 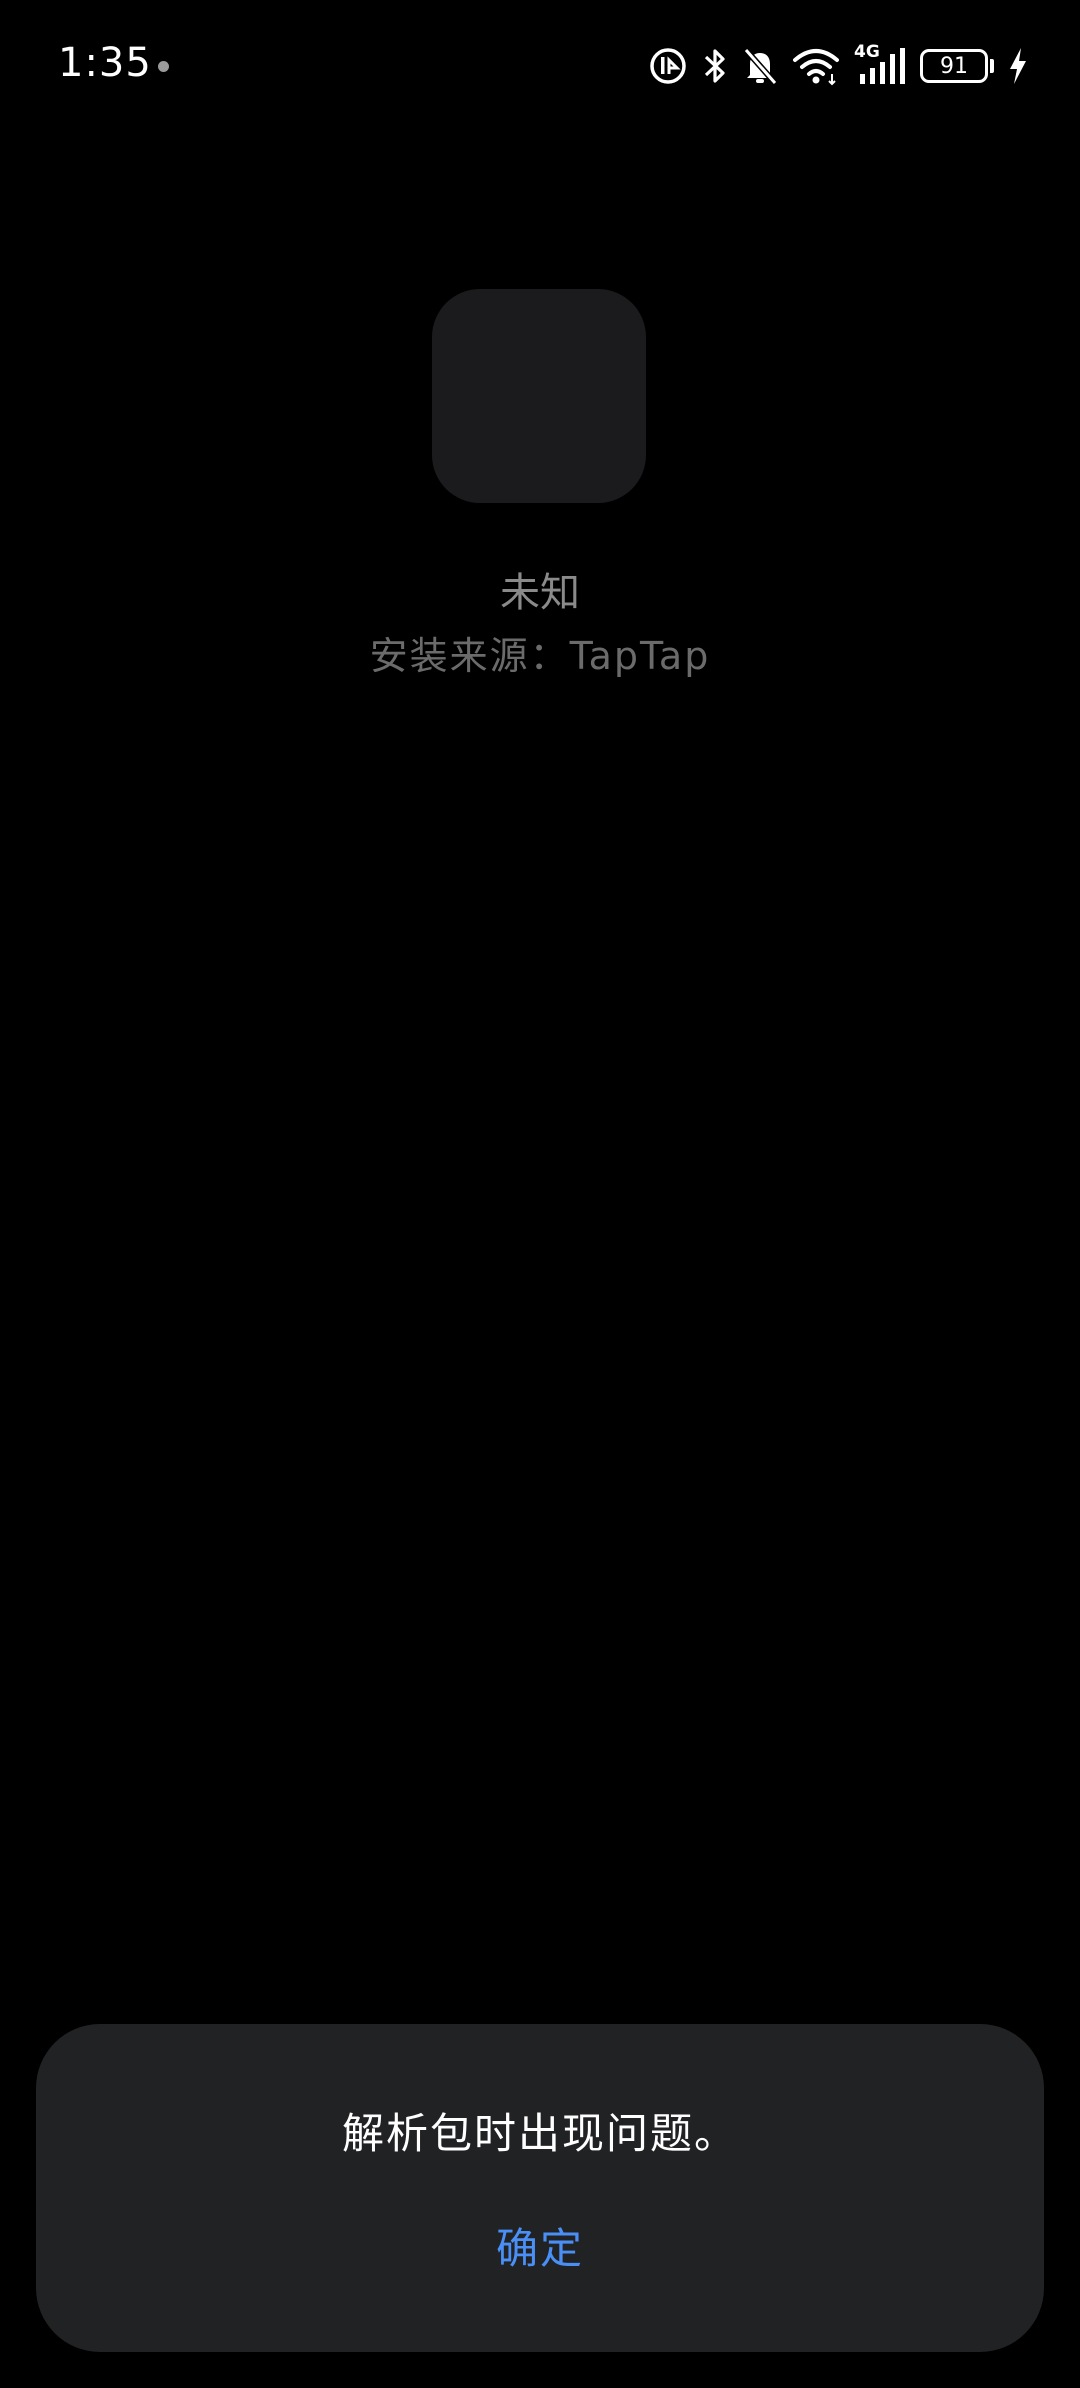 What do you see at coordinates (540, 593) in the screenshot?
I see `app-name: 未知` at bounding box center [540, 593].